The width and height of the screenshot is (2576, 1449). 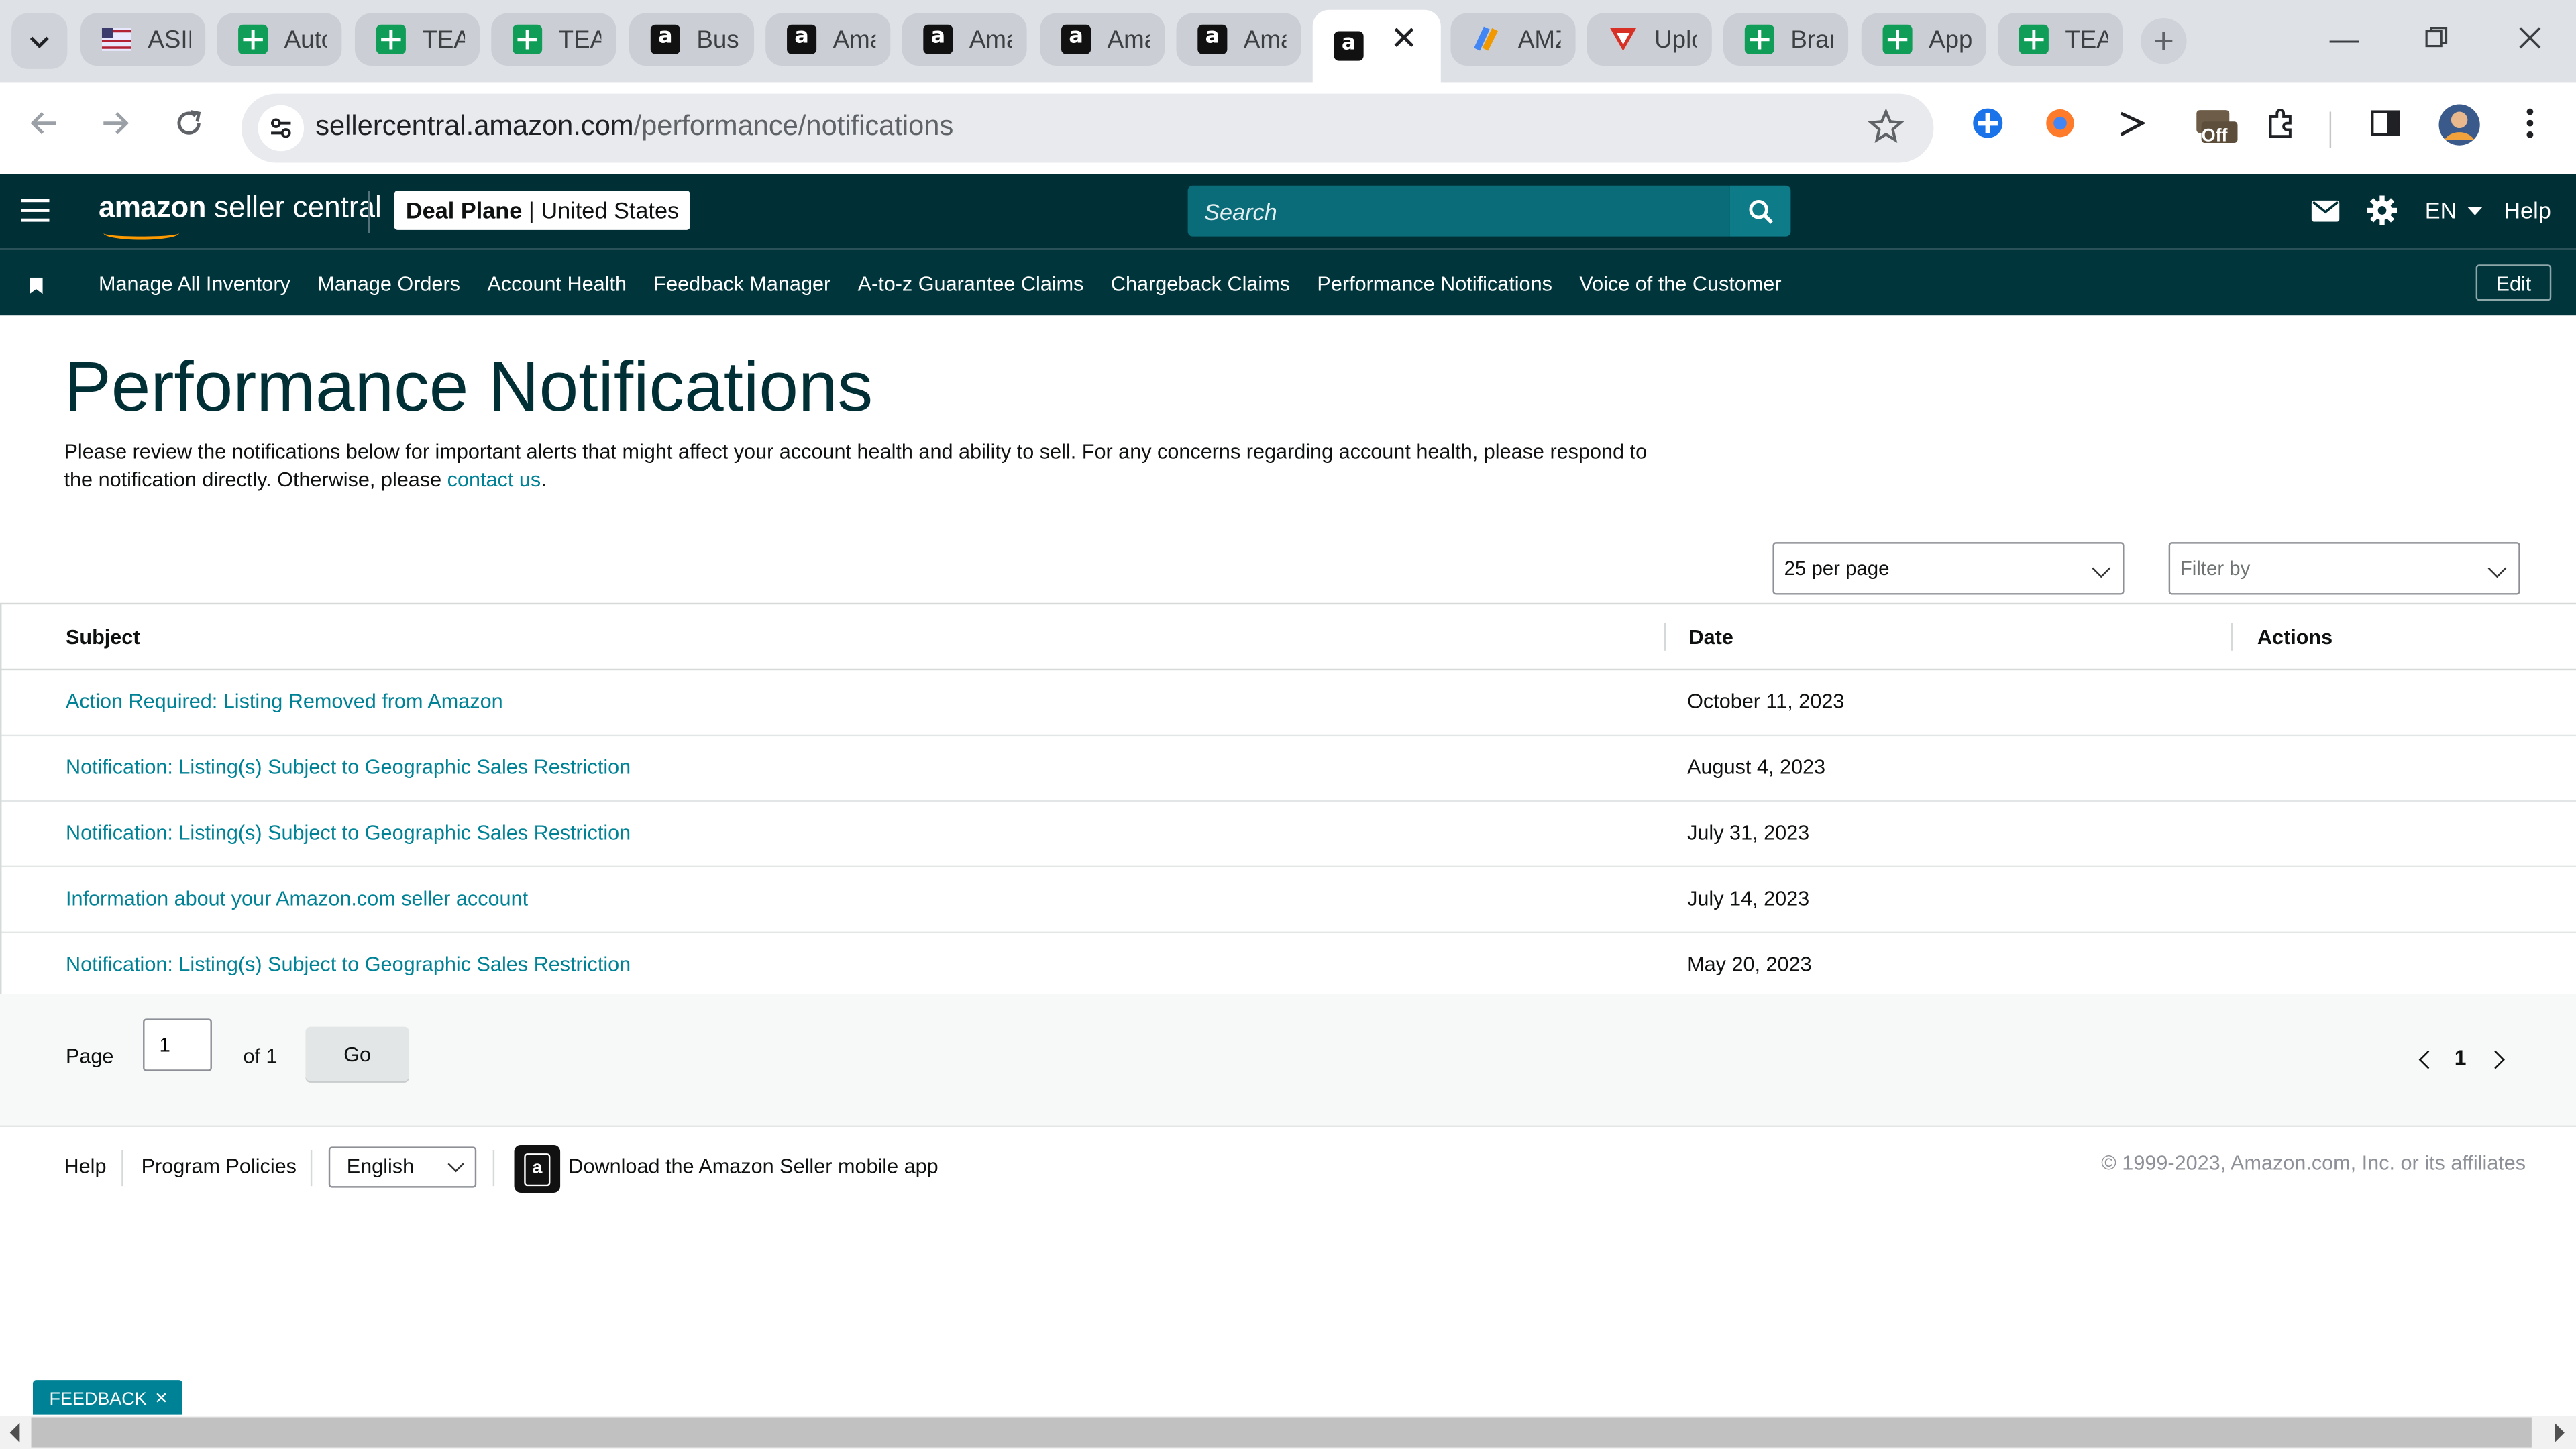 What do you see at coordinates (2164, 40) in the screenshot?
I see `new-tab-button: +` at bounding box center [2164, 40].